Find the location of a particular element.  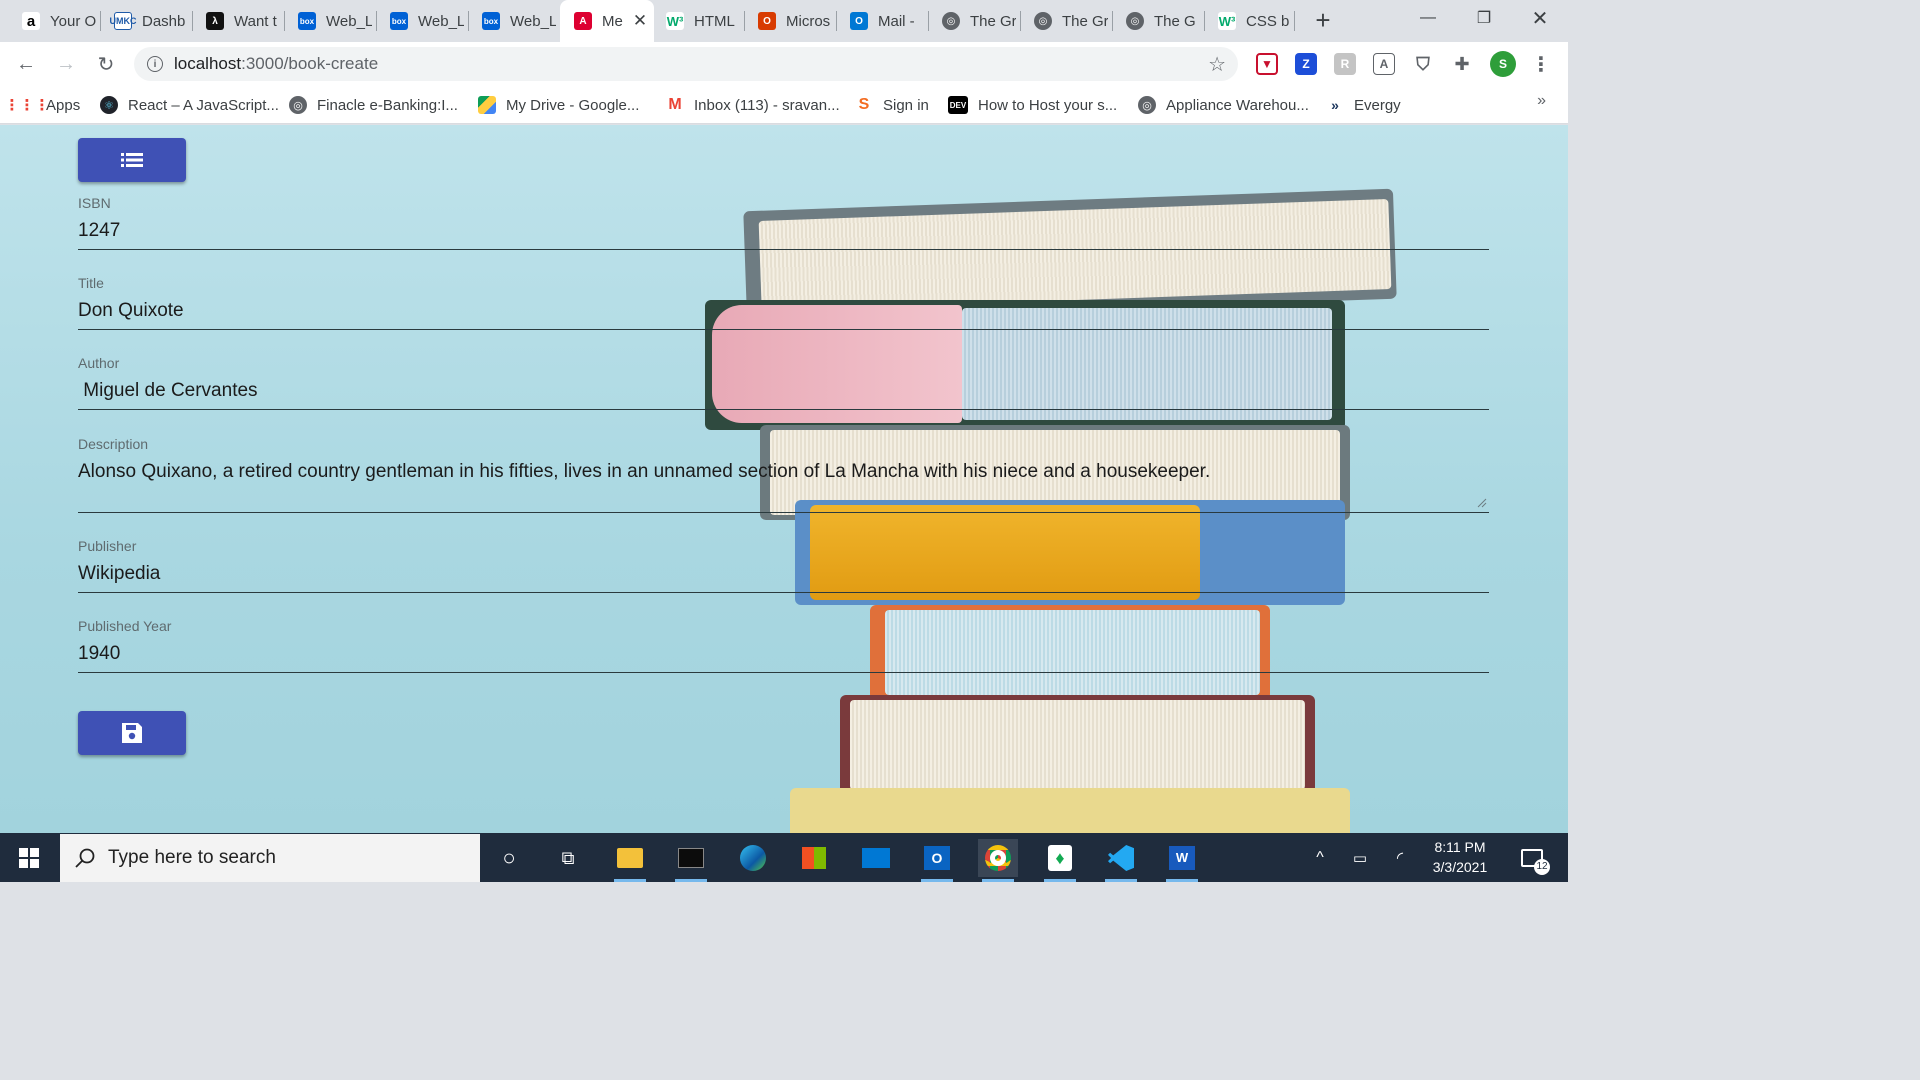

list-icon is located at coordinates (132, 160).